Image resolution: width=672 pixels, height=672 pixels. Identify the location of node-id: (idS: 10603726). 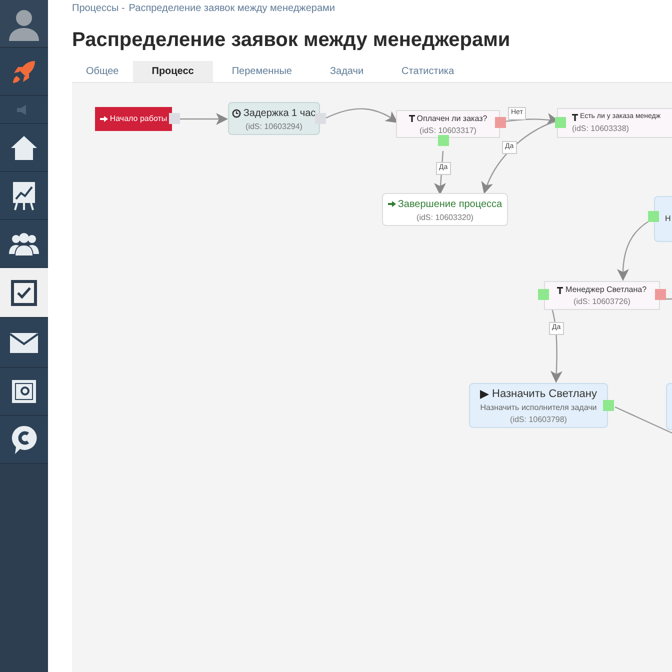
(602, 301).